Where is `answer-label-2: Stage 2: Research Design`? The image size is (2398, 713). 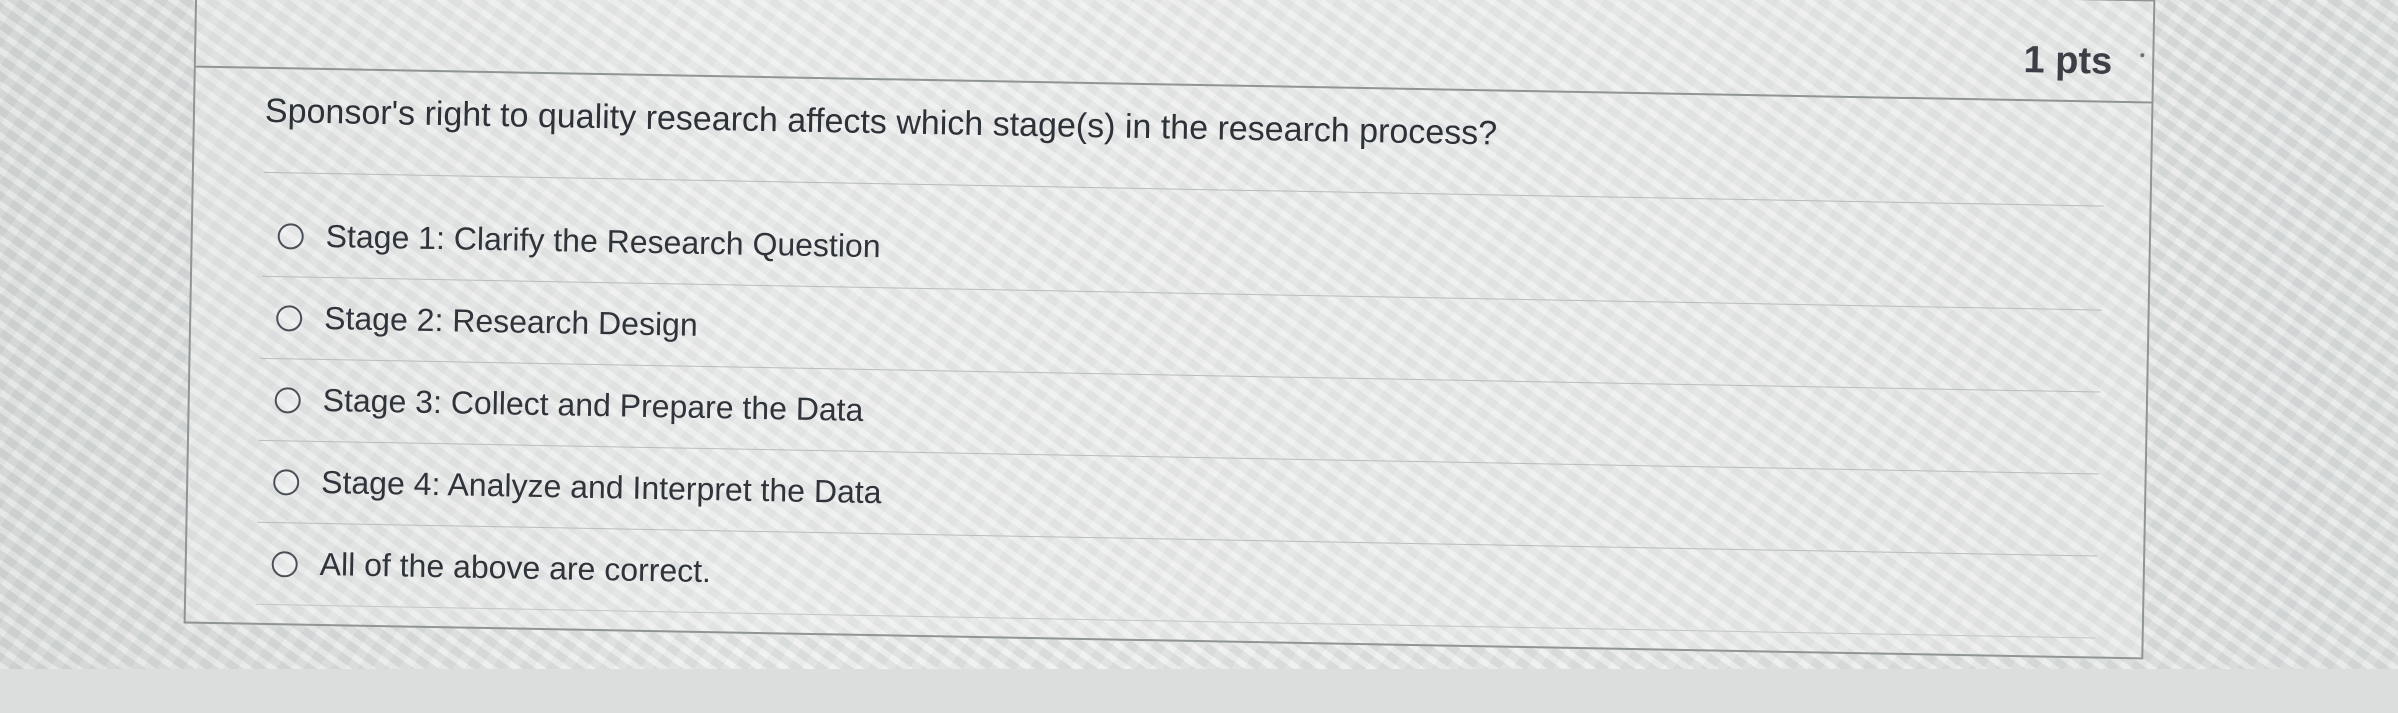
answer-label-2: Stage 2: Research Design is located at coordinates (511, 322).